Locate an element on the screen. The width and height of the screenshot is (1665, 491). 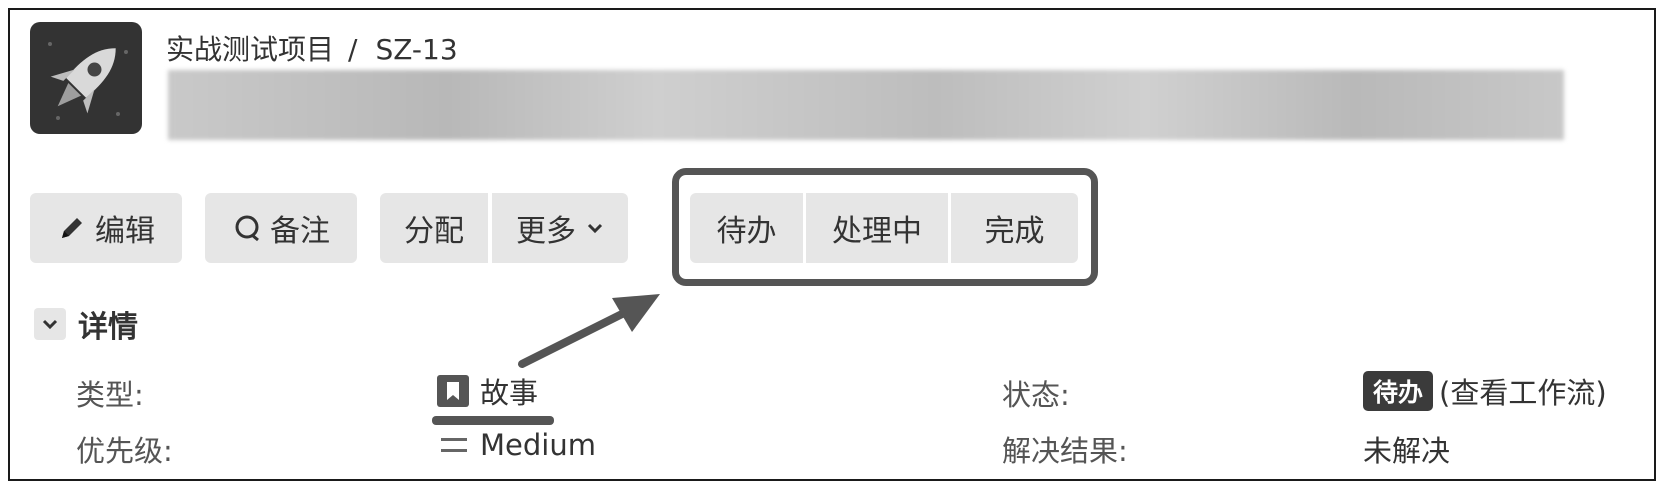
type-value: 故事 is located at coordinates (487, 391).